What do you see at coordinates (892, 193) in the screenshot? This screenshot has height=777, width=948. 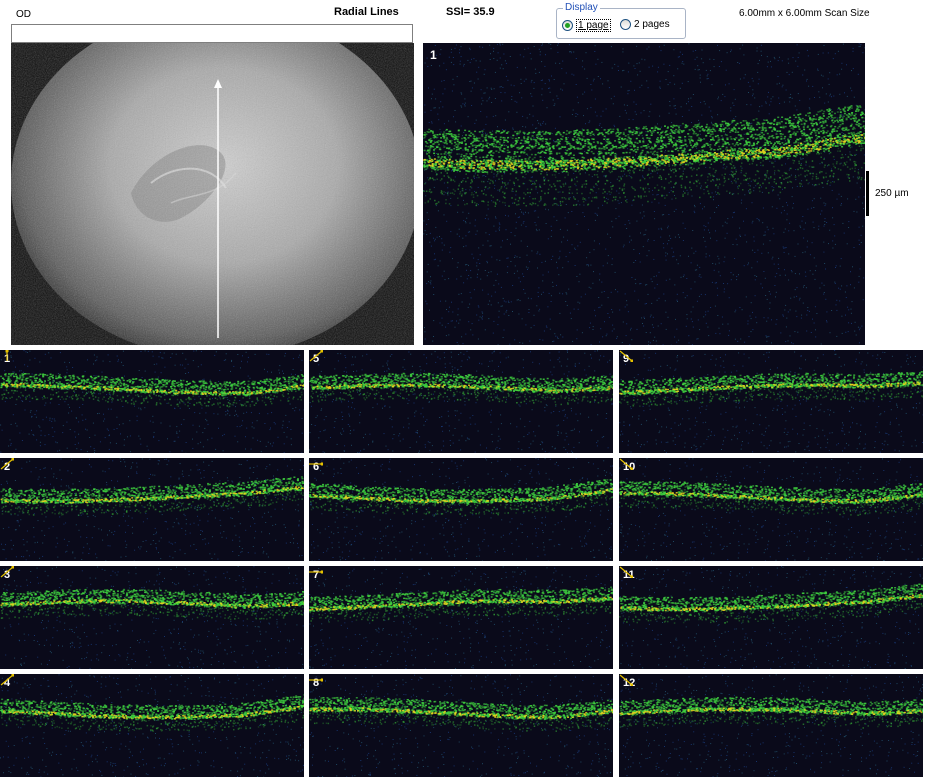 I see `scale-label: 250 µm` at bounding box center [892, 193].